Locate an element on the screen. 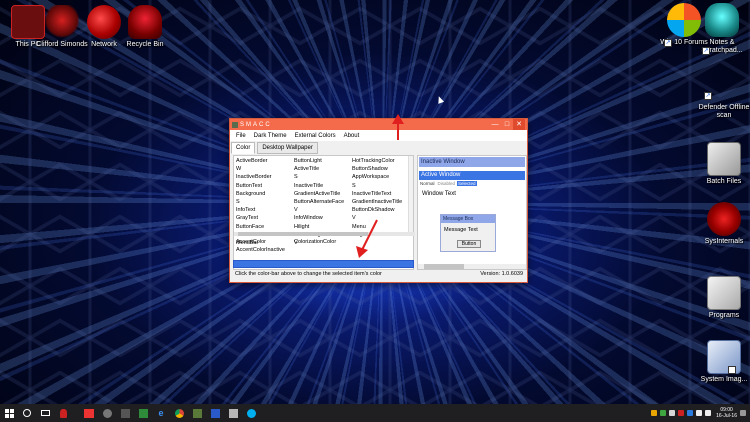 This screenshot has width=750, height=422. window-title: SMACC is located at coordinates (256, 124).